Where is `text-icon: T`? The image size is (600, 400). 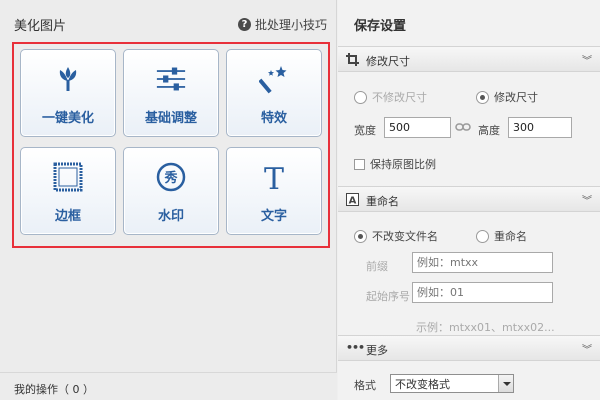
text-icon: T is located at coordinates (274, 177).